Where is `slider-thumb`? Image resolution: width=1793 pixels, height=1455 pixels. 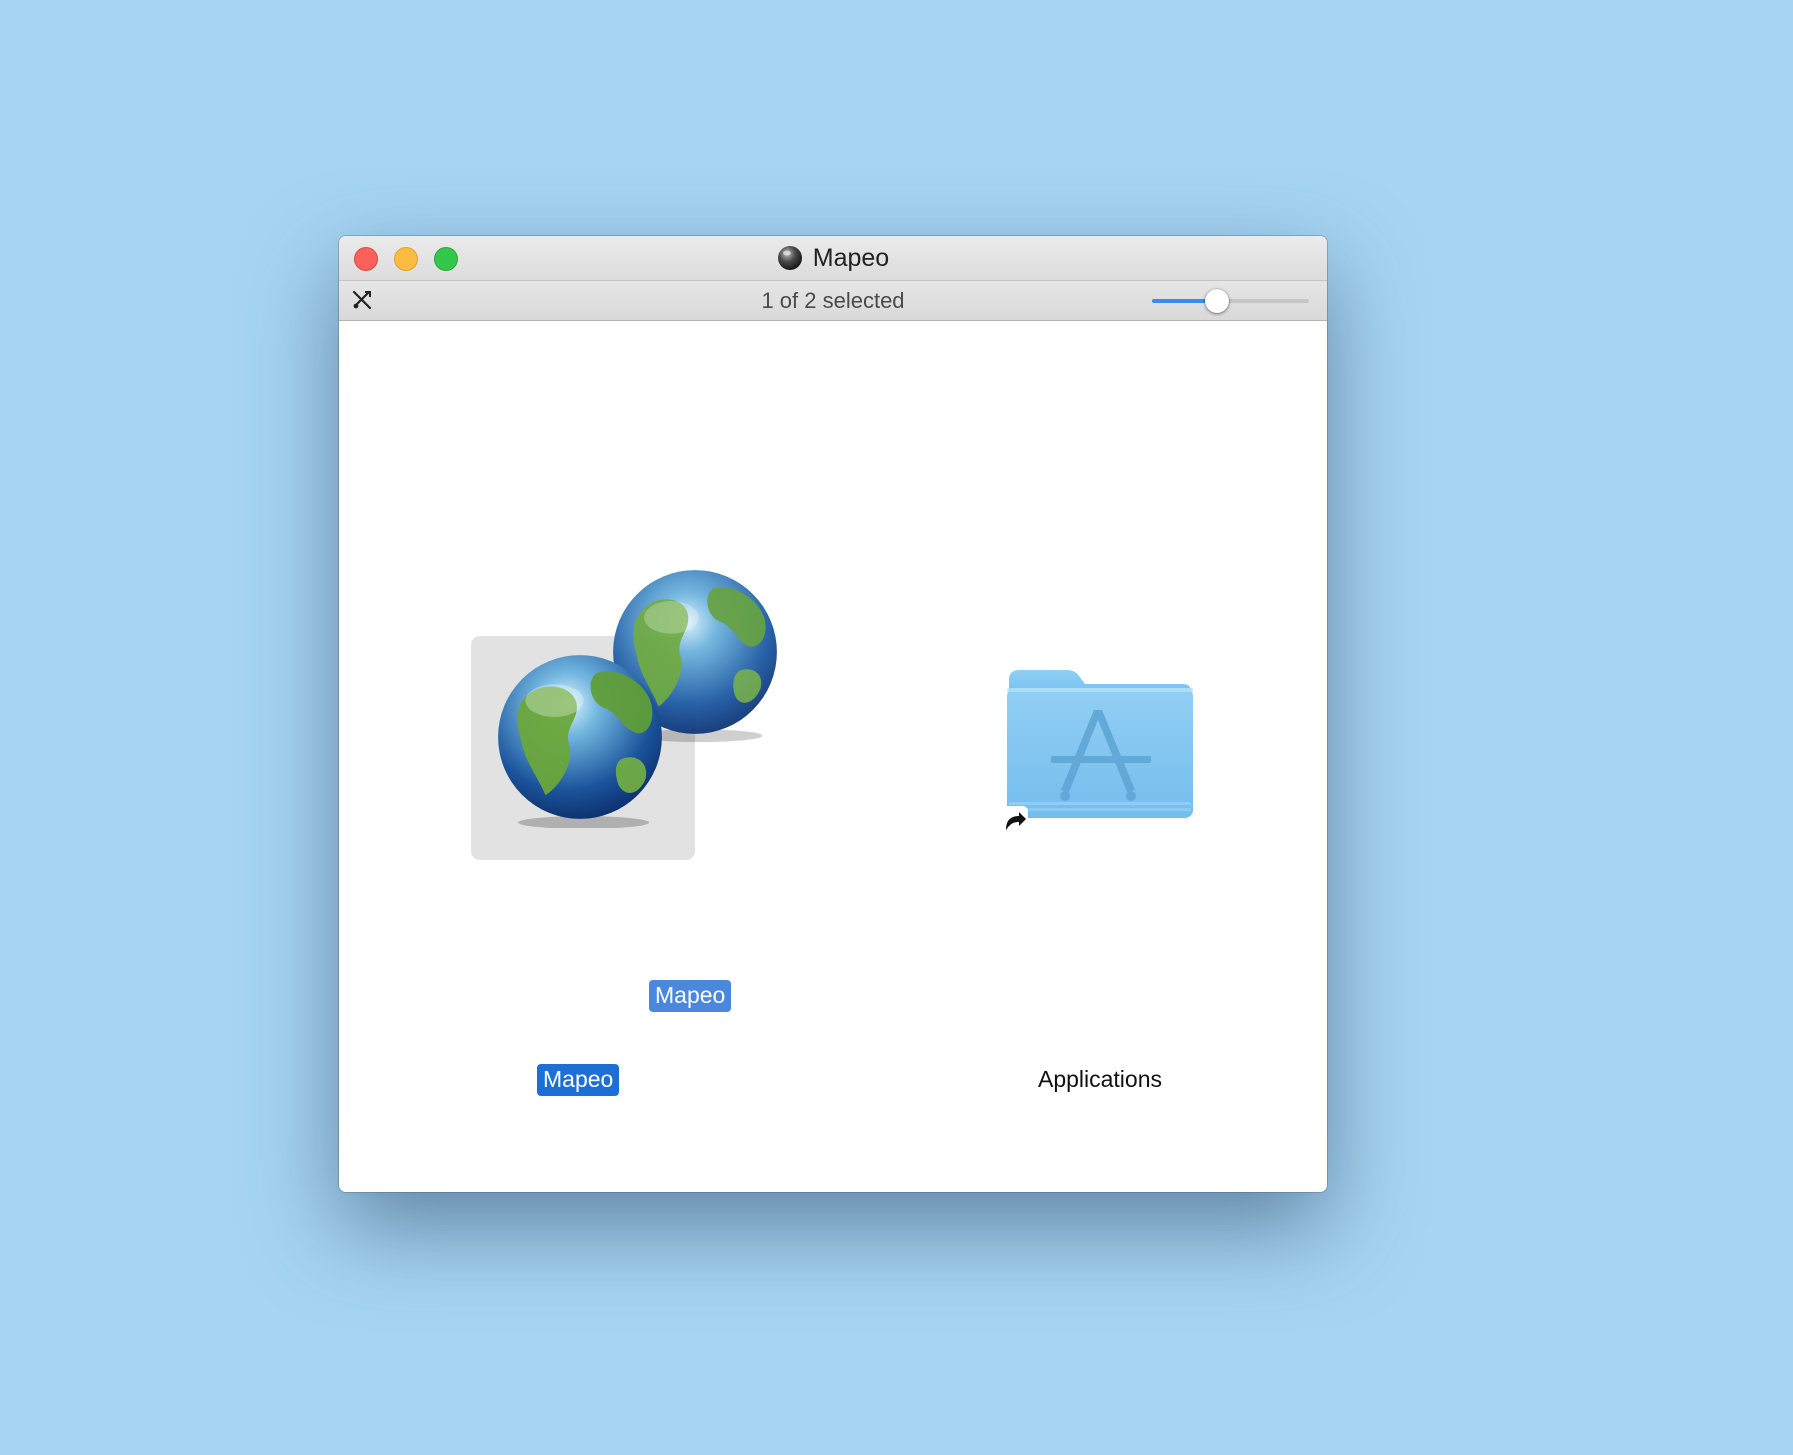
slider-thumb is located at coordinates (1217, 301).